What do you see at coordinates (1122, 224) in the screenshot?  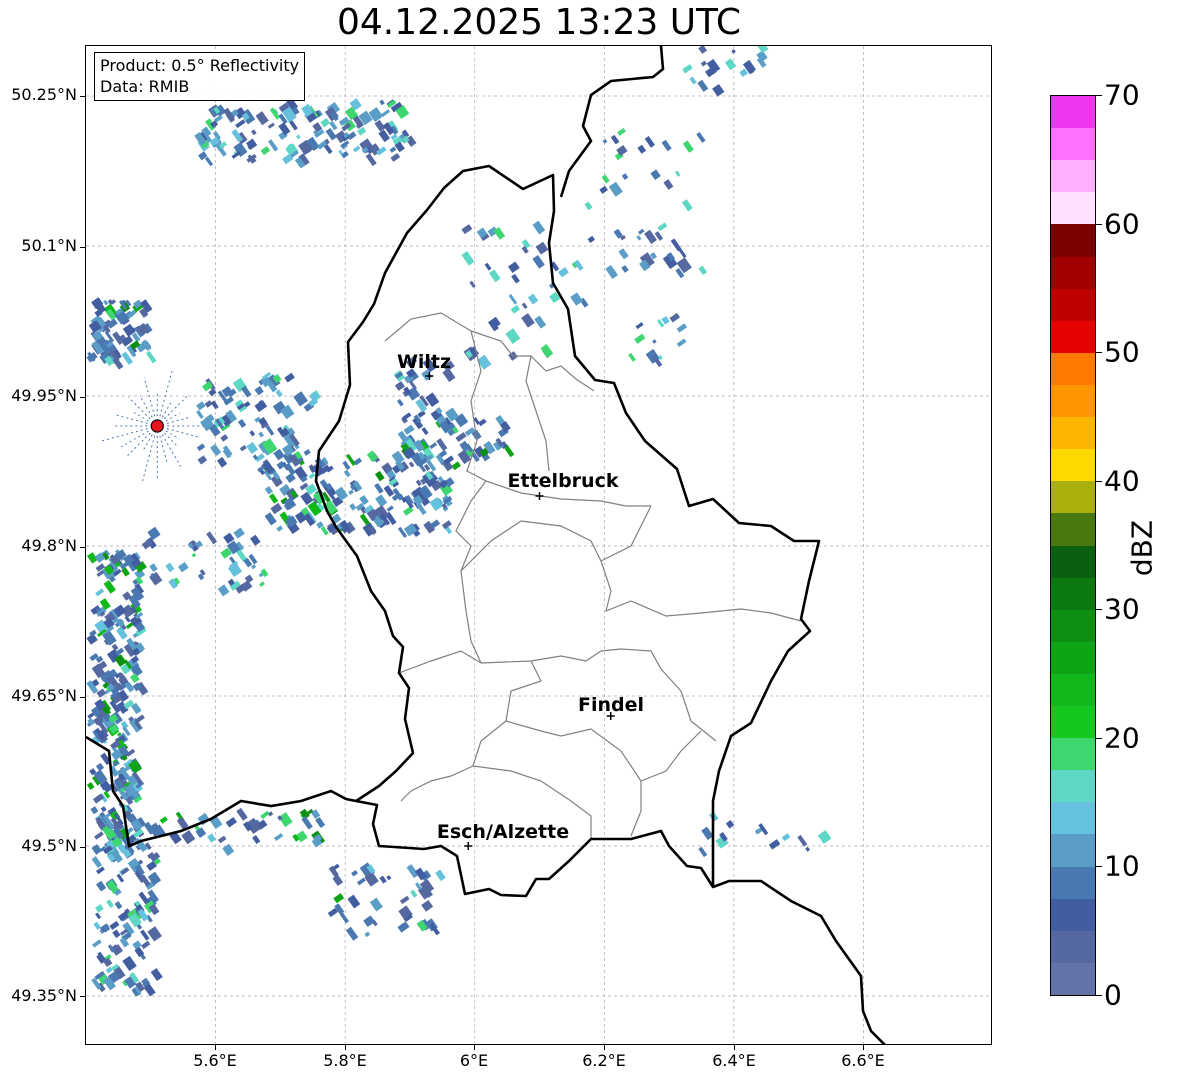 I see `colorbar-tick-label: 60` at bounding box center [1122, 224].